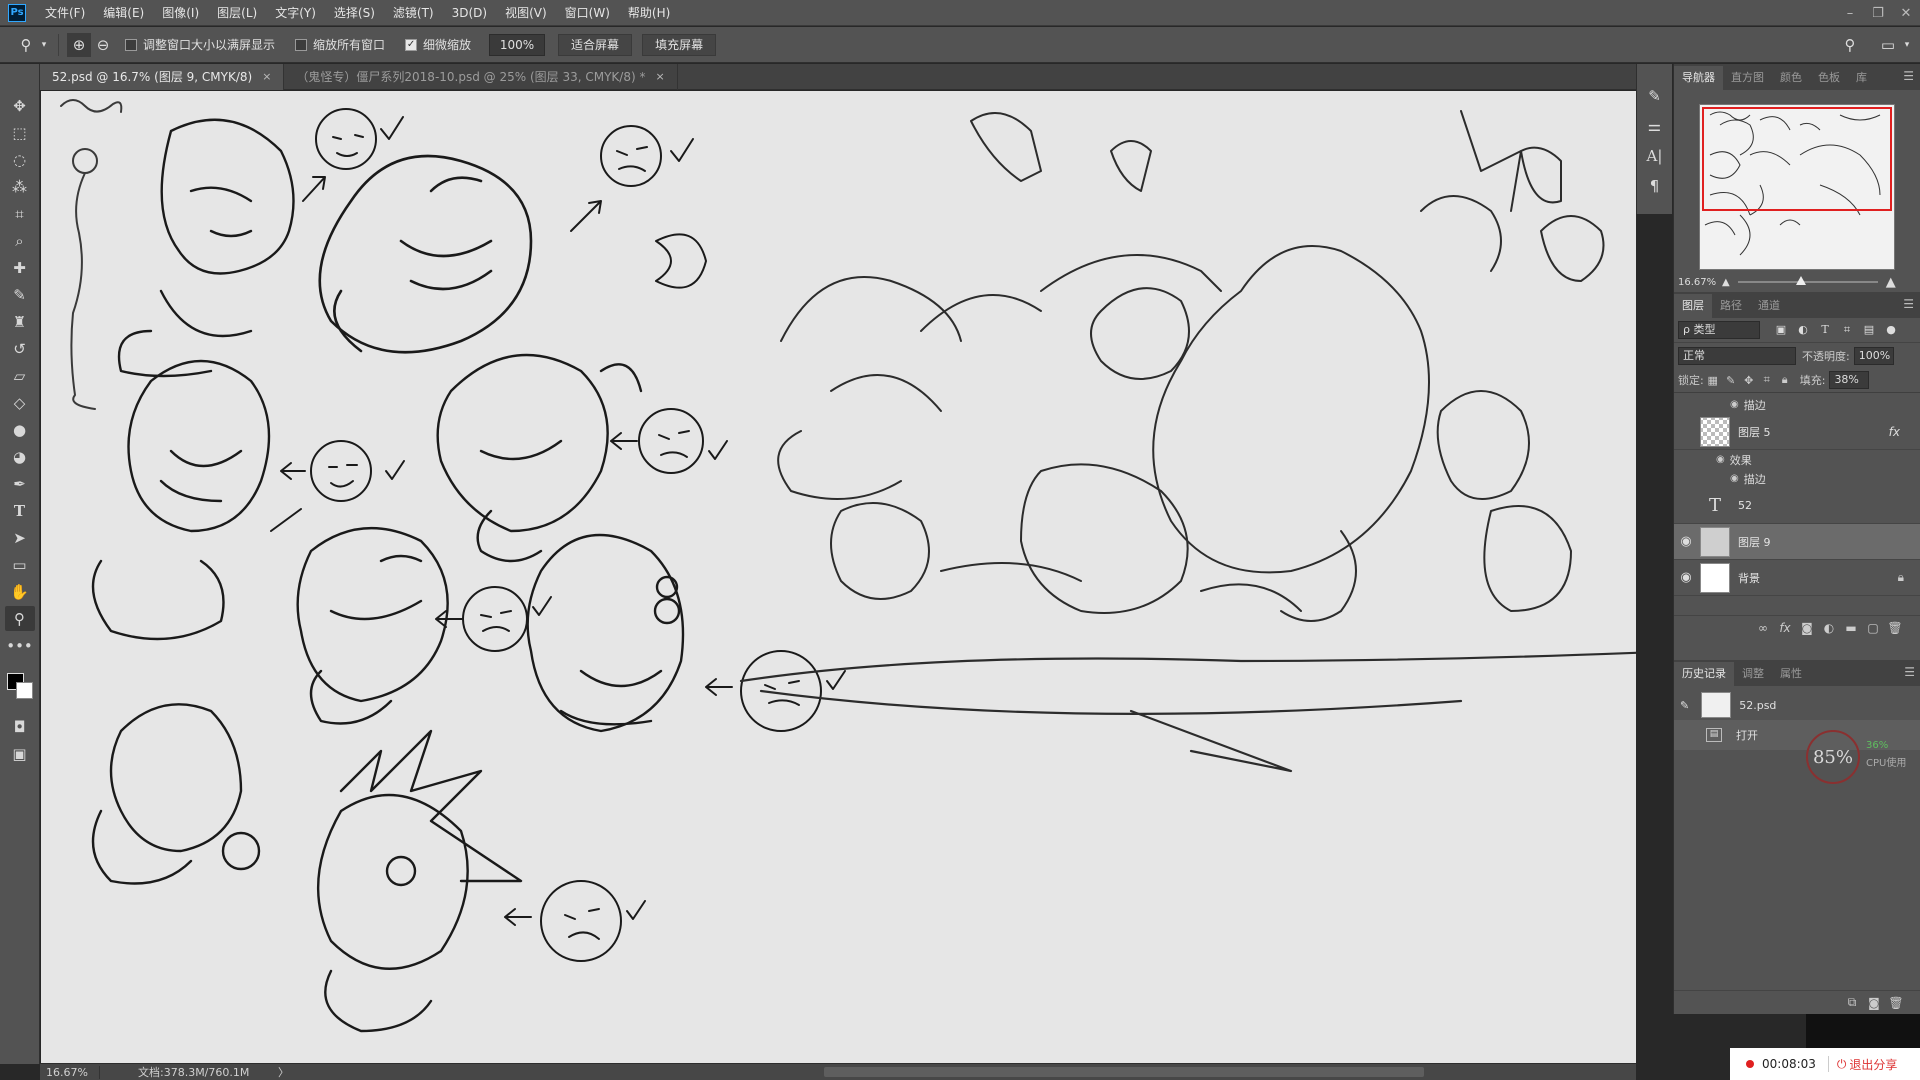 The image size is (1920, 1080). Describe the element at coordinates (1749, 380) in the screenshot. I see `lock-position-icon: ✥` at that location.